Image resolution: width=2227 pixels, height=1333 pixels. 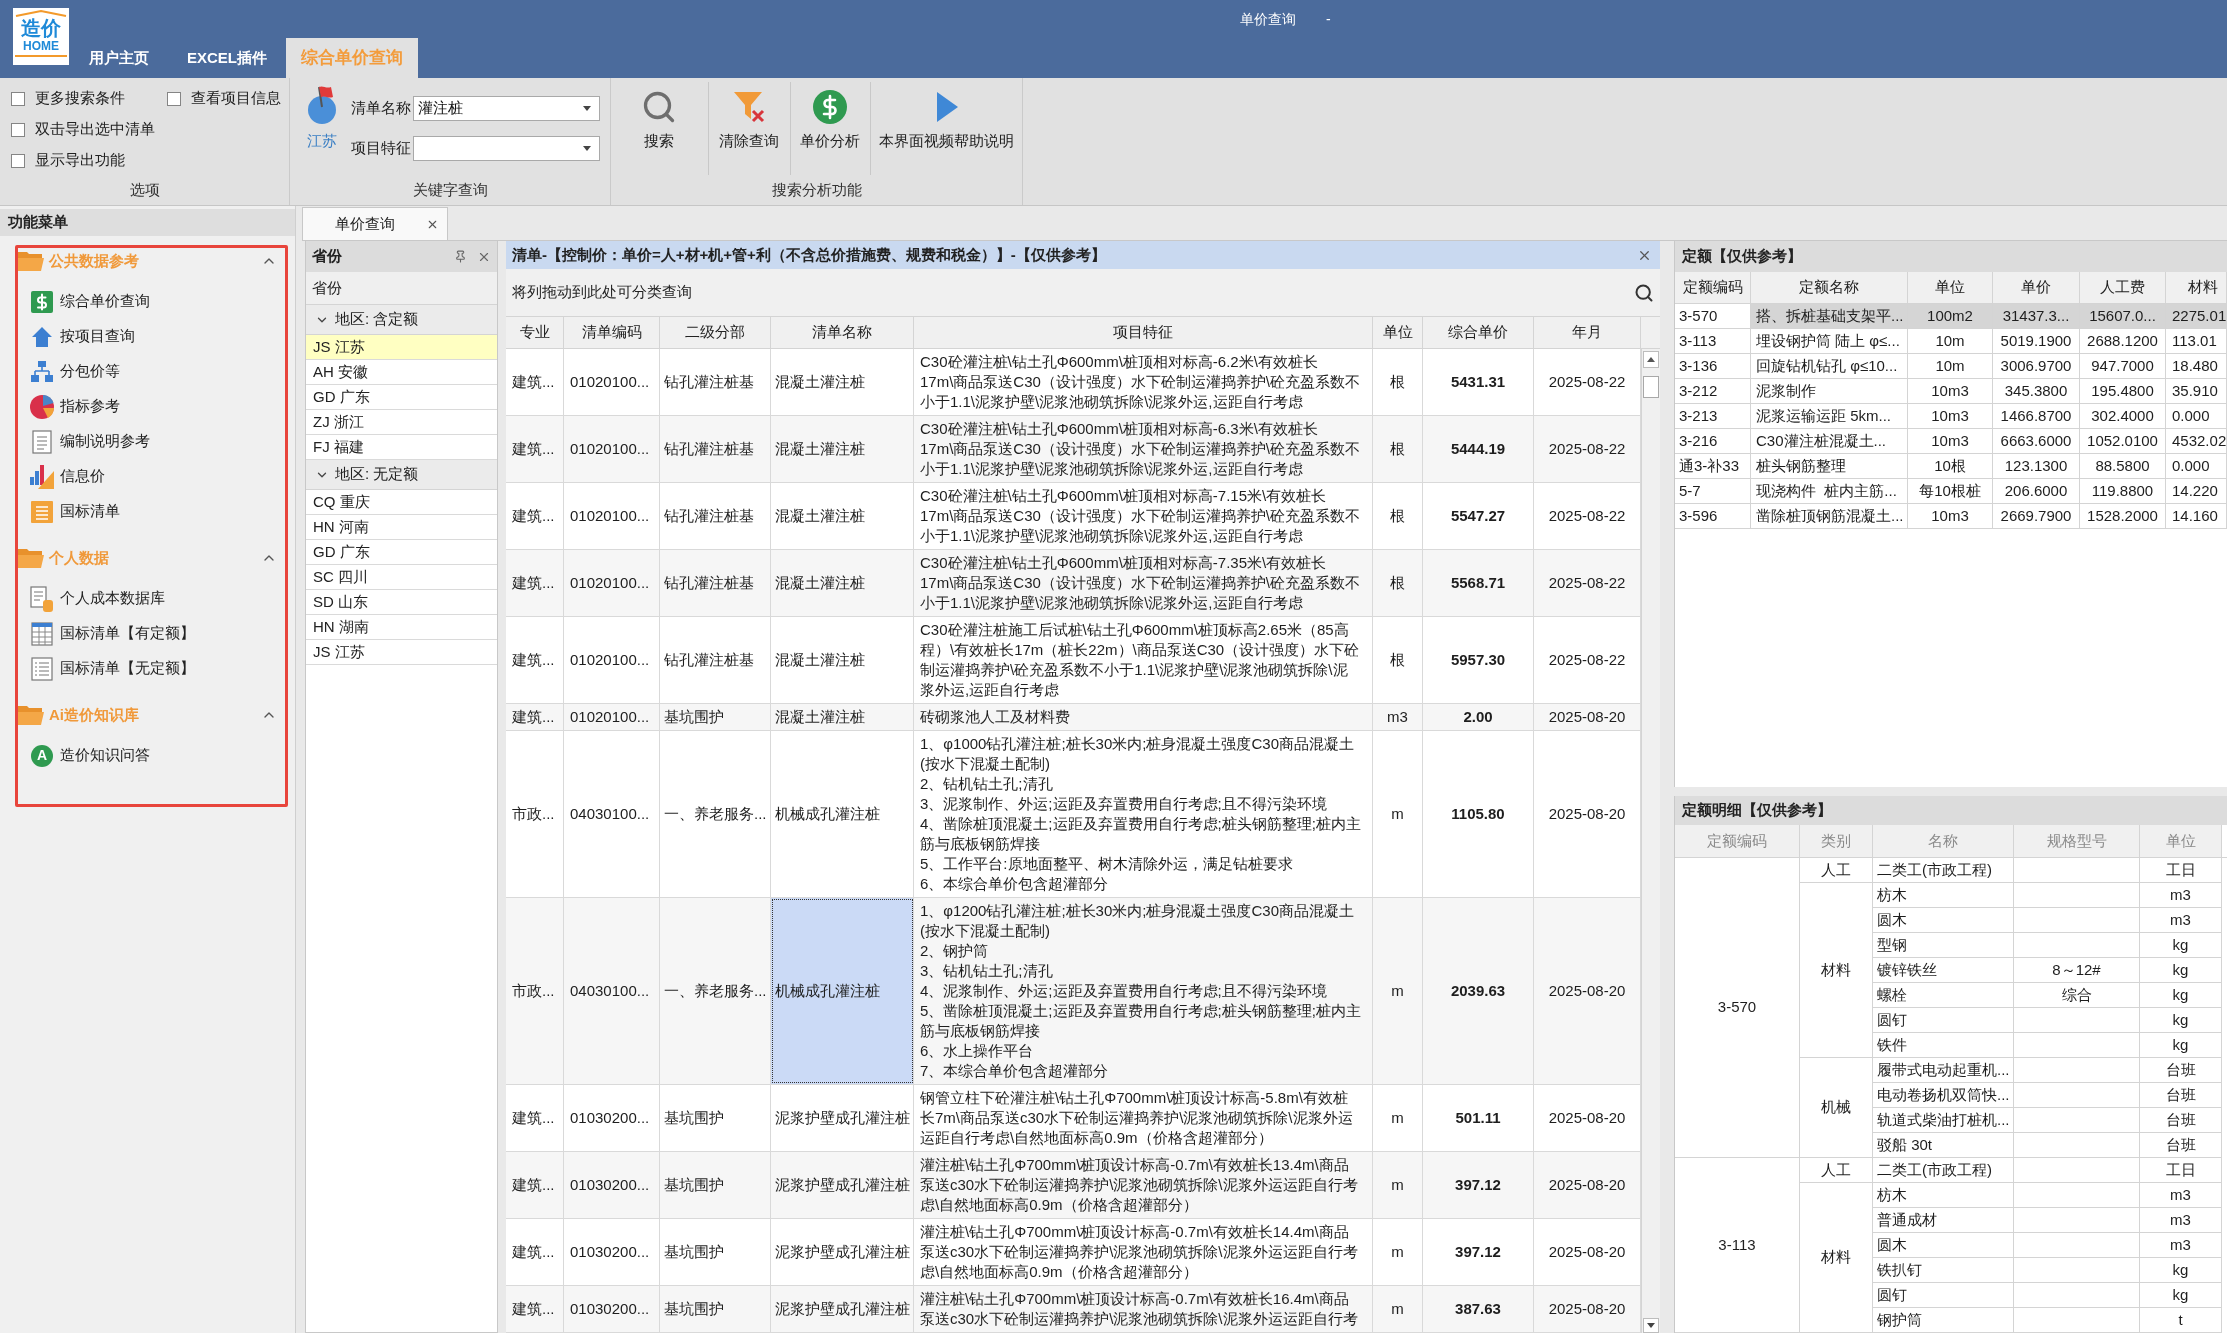 What do you see at coordinates (95, 129) in the screenshot?
I see `checkbox-label: 双击导出选中清单` at bounding box center [95, 129].